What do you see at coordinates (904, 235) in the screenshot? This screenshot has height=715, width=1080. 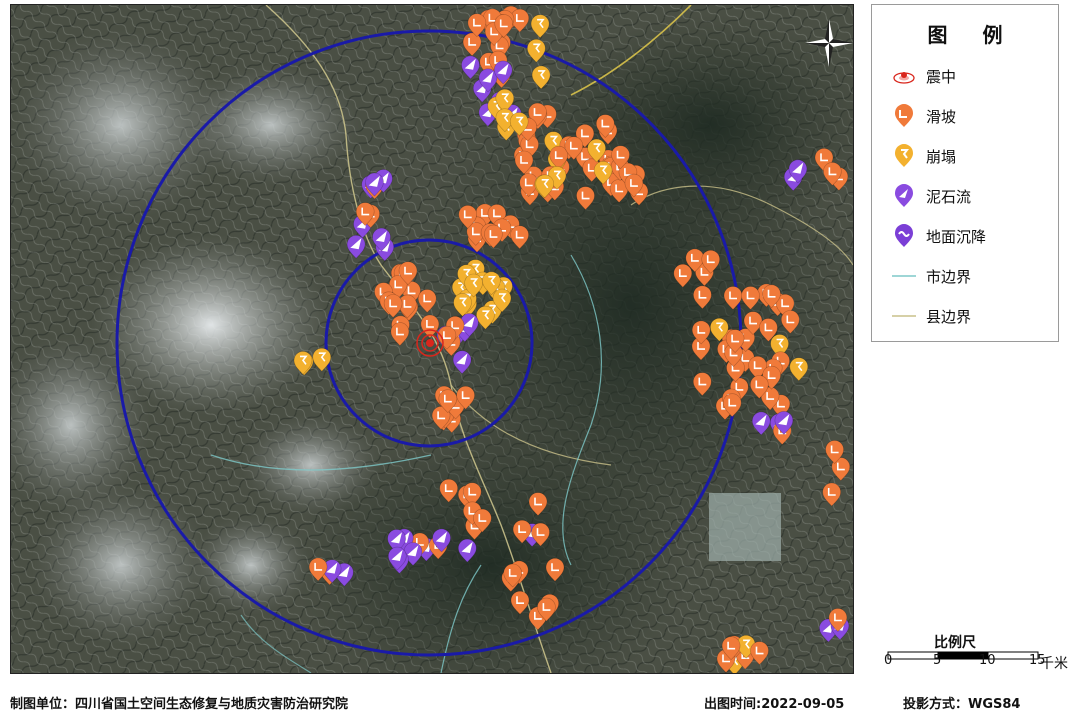 I see `subsidence-icon` at bounding box center [904, 235].